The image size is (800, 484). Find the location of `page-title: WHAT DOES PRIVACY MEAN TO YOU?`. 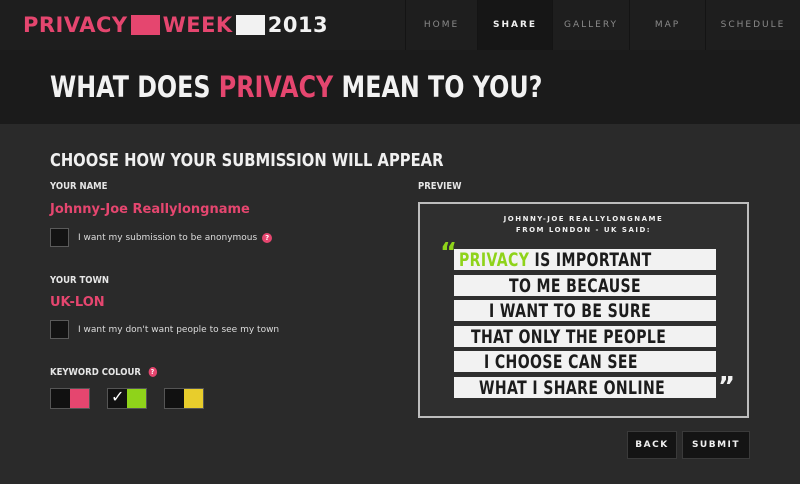

page-title: WHAT DOES PRIVACY MEAN TO YOU? is located at coordinates (296, 87).